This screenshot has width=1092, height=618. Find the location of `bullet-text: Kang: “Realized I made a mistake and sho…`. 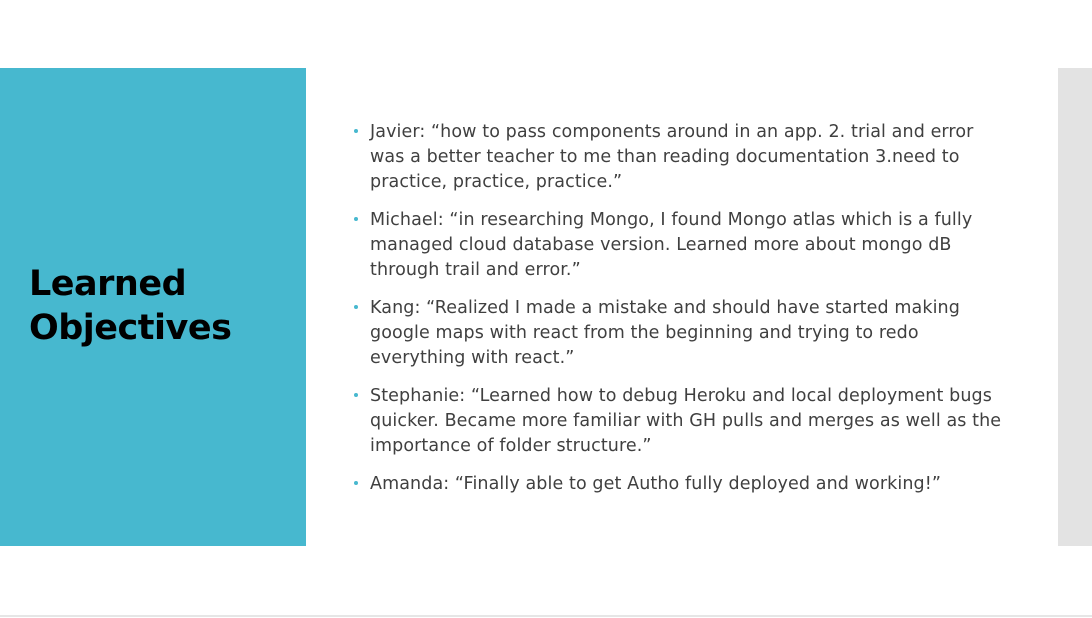

bullet-text: Kang: “Realized I made a mistake and sho… is located at coordinates (665, 333).